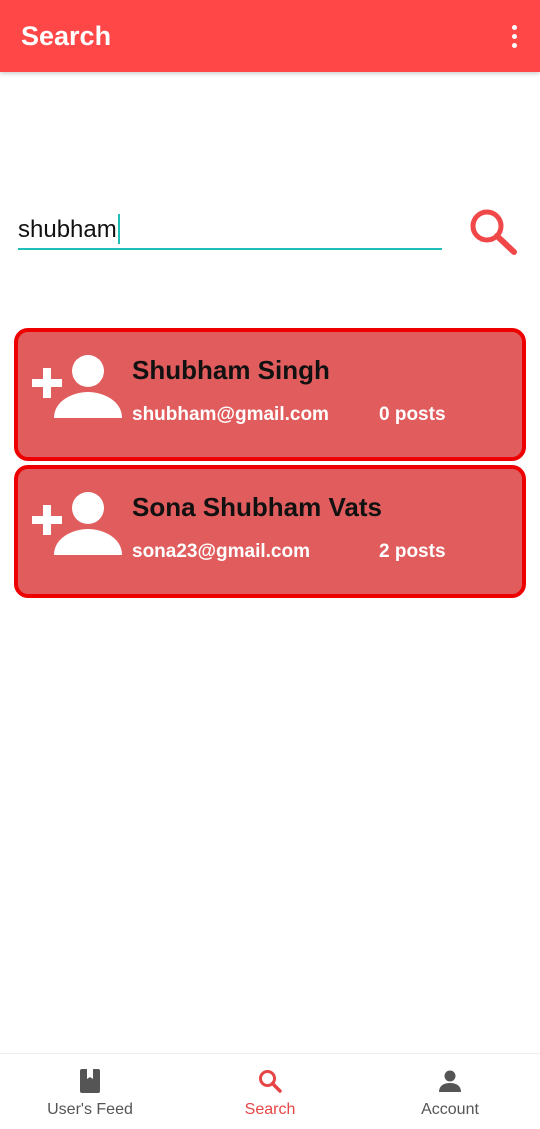  What do you see at coordinates (514, 36) in the screenshot?
I see `more-vert-icon` at bounding box center [514, 36].